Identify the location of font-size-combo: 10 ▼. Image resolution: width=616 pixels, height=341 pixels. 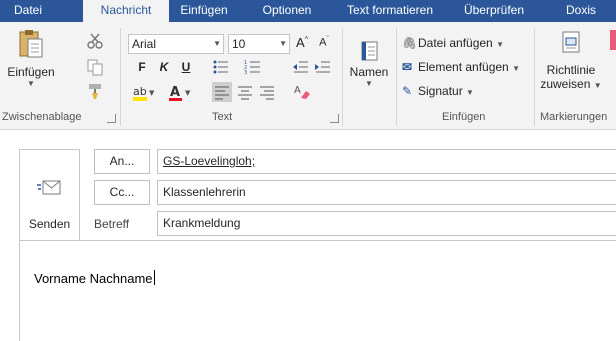
(259, 44).